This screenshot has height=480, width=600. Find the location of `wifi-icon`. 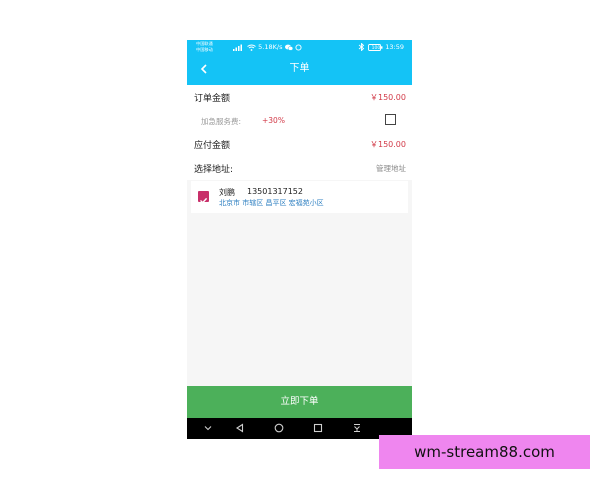

wifi-icon is located at coordinates (251, 47).